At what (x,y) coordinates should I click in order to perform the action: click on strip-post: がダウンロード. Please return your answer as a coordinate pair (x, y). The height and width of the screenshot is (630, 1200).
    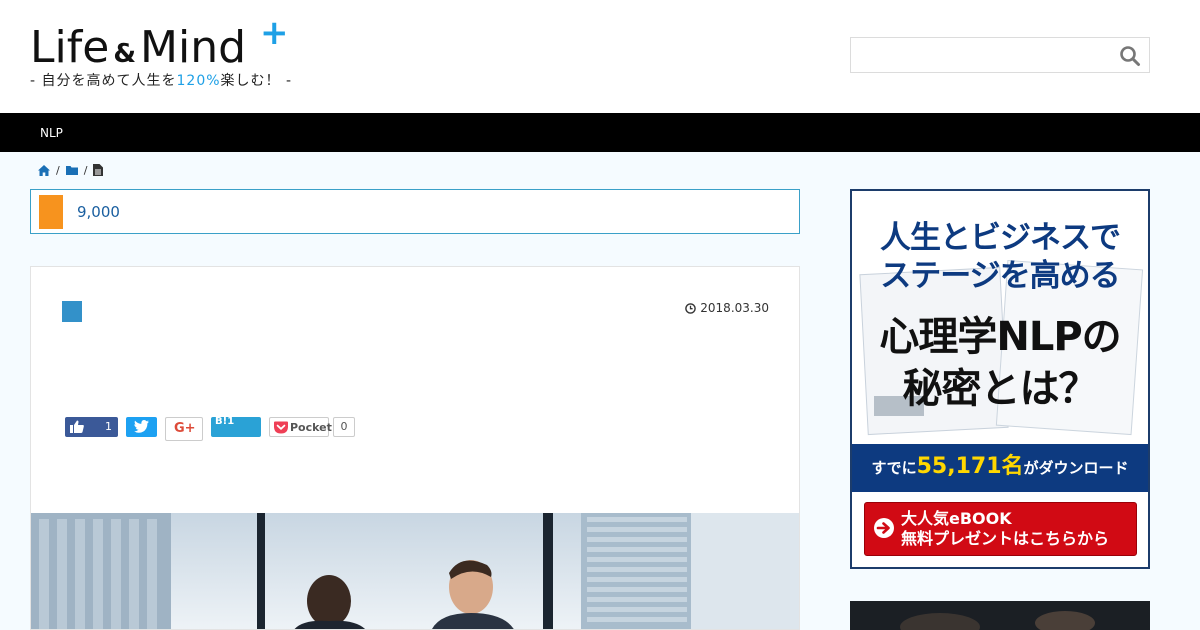
    Looking at the image, I should click on (1076, 468).